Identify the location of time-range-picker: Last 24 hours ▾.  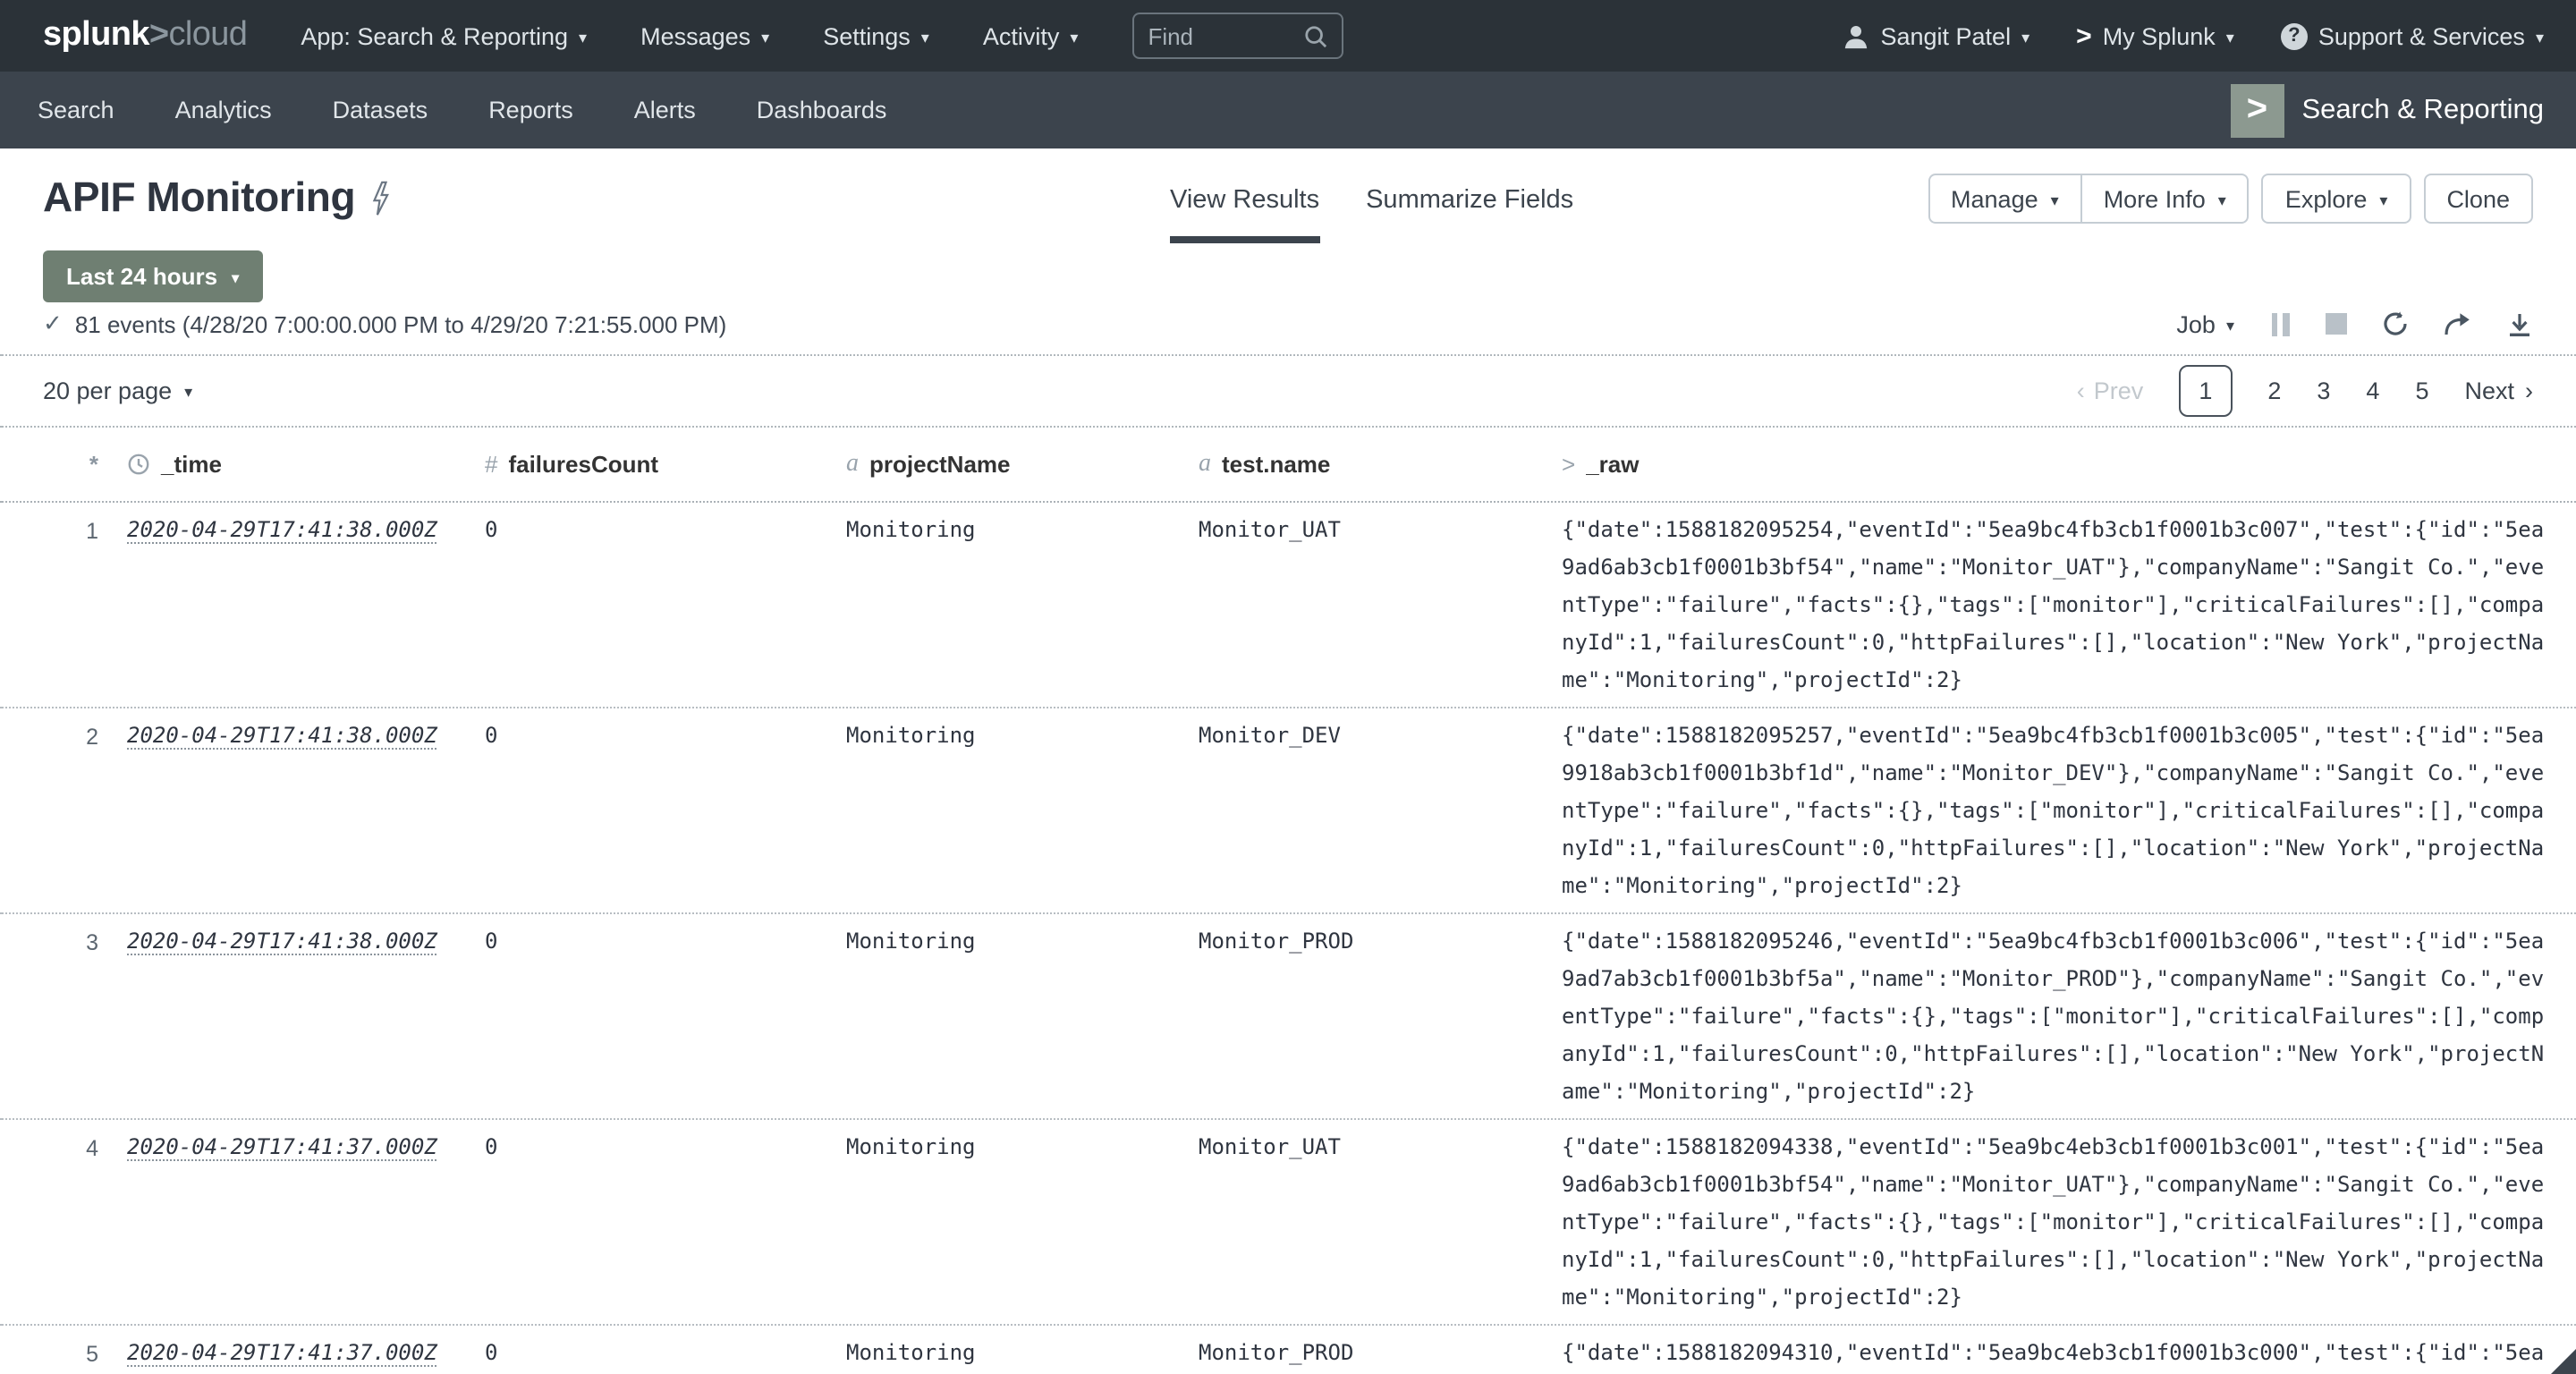
(153, 276).